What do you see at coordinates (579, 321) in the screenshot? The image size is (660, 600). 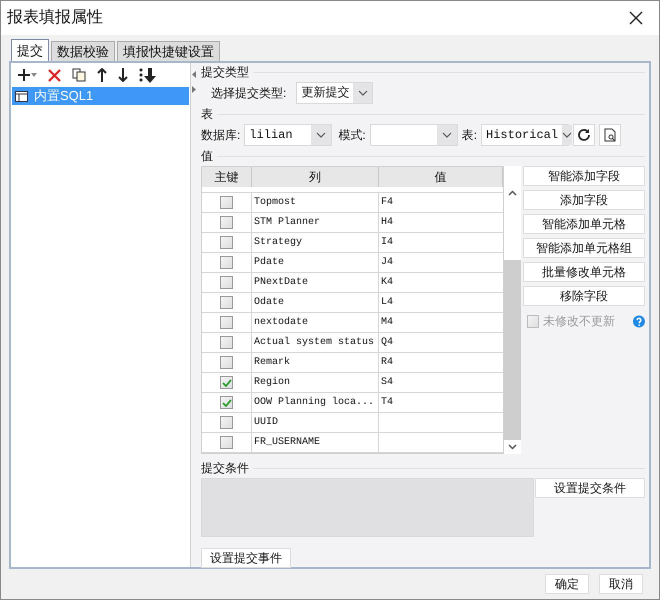 I see `checkbox-label: 未修改不更新` at bounding box center [579, 321].